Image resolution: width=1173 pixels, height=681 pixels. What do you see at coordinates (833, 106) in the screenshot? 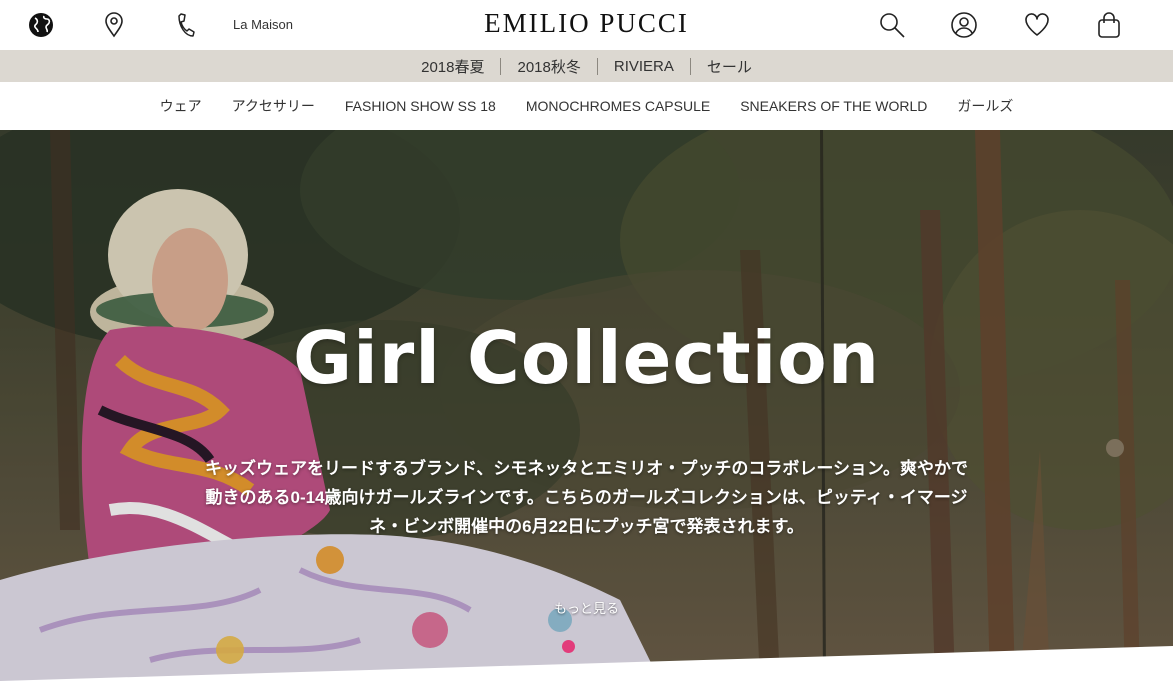
I see `category-item-sneakers: SNEAKERS OF THE WORLD` at bounding box center [833, 106].